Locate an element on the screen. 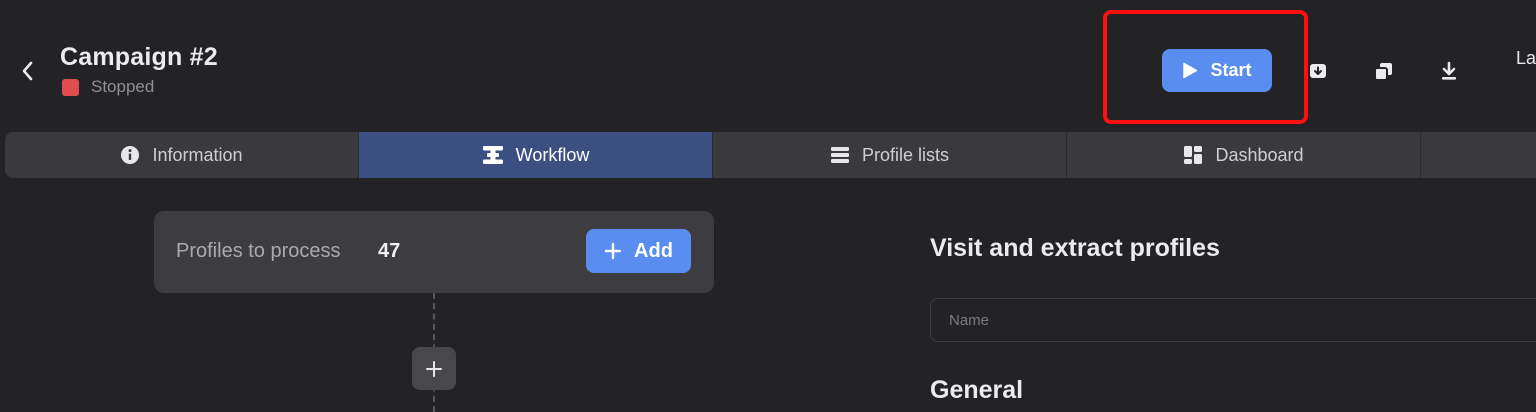  header-truncated-label: La is located at coordinates (1526, 58).